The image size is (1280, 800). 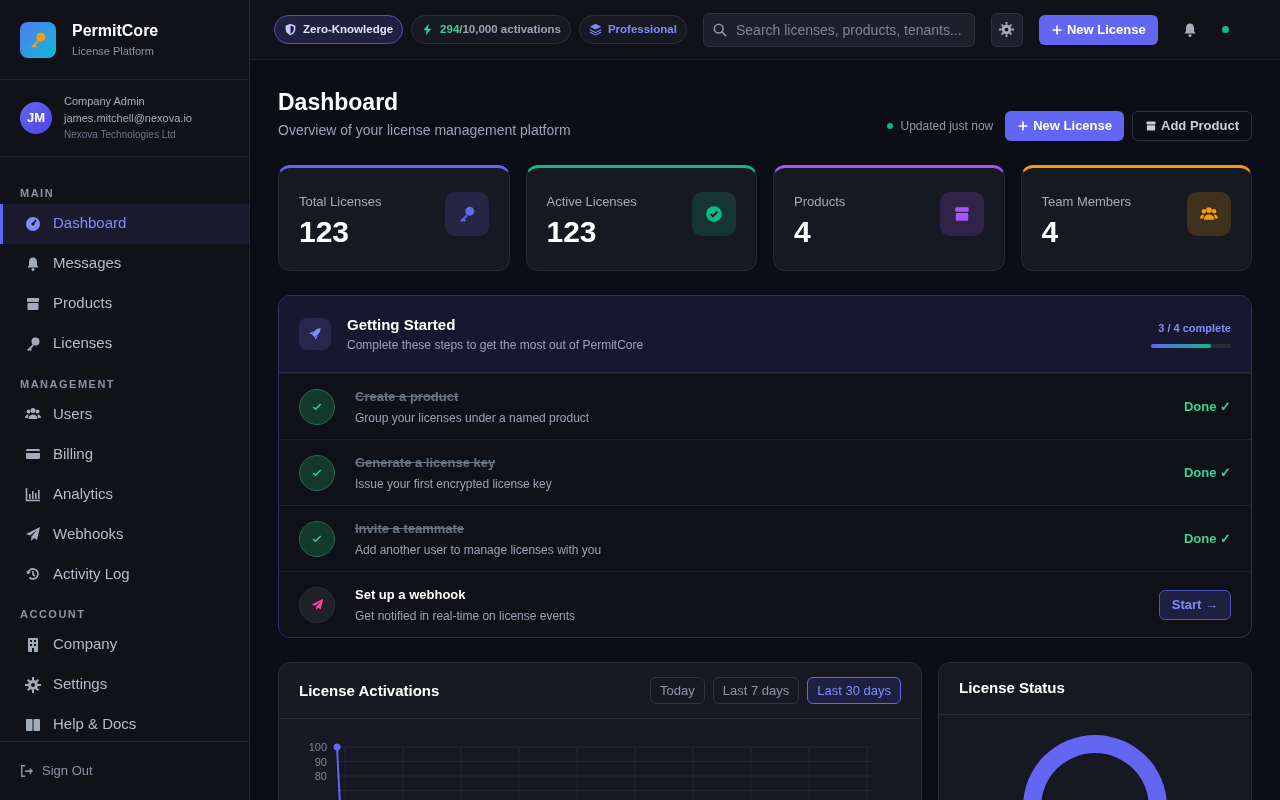 I want to click on add-product-button: Add Product, so click(x=1192, y=125).